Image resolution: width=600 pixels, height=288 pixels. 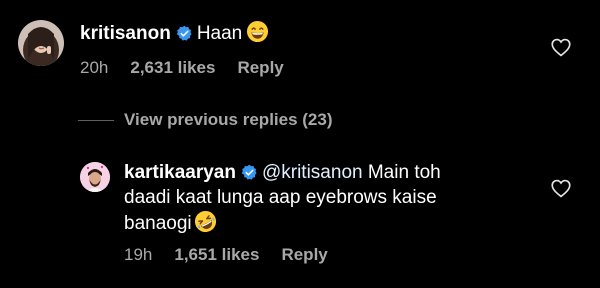 I want to click on comment-meta: 20h 2,631 likes Reply, so click(x=182, y=68).